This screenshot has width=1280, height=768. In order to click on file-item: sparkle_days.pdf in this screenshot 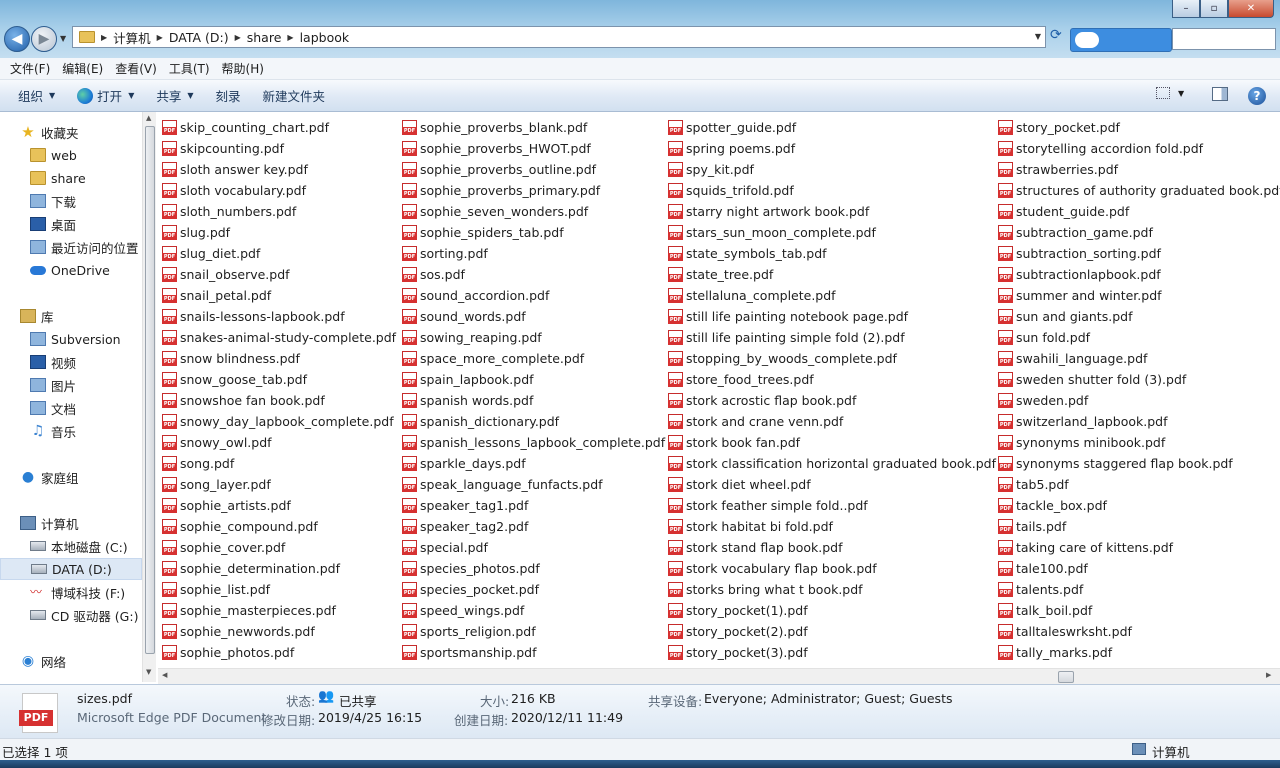, I will do `click(464, 463)`.